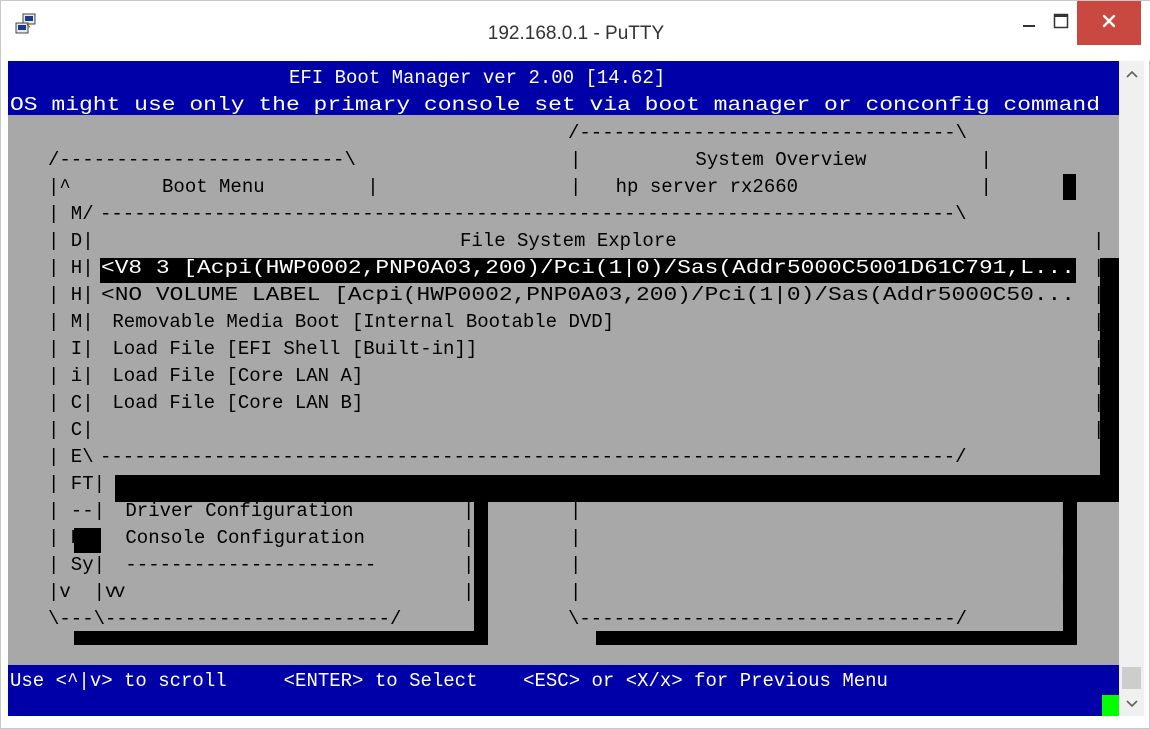 This screenshot has height=729, width=1150. I want to click on explorer-item: Load File [Core LAN A], so click(232, 376).